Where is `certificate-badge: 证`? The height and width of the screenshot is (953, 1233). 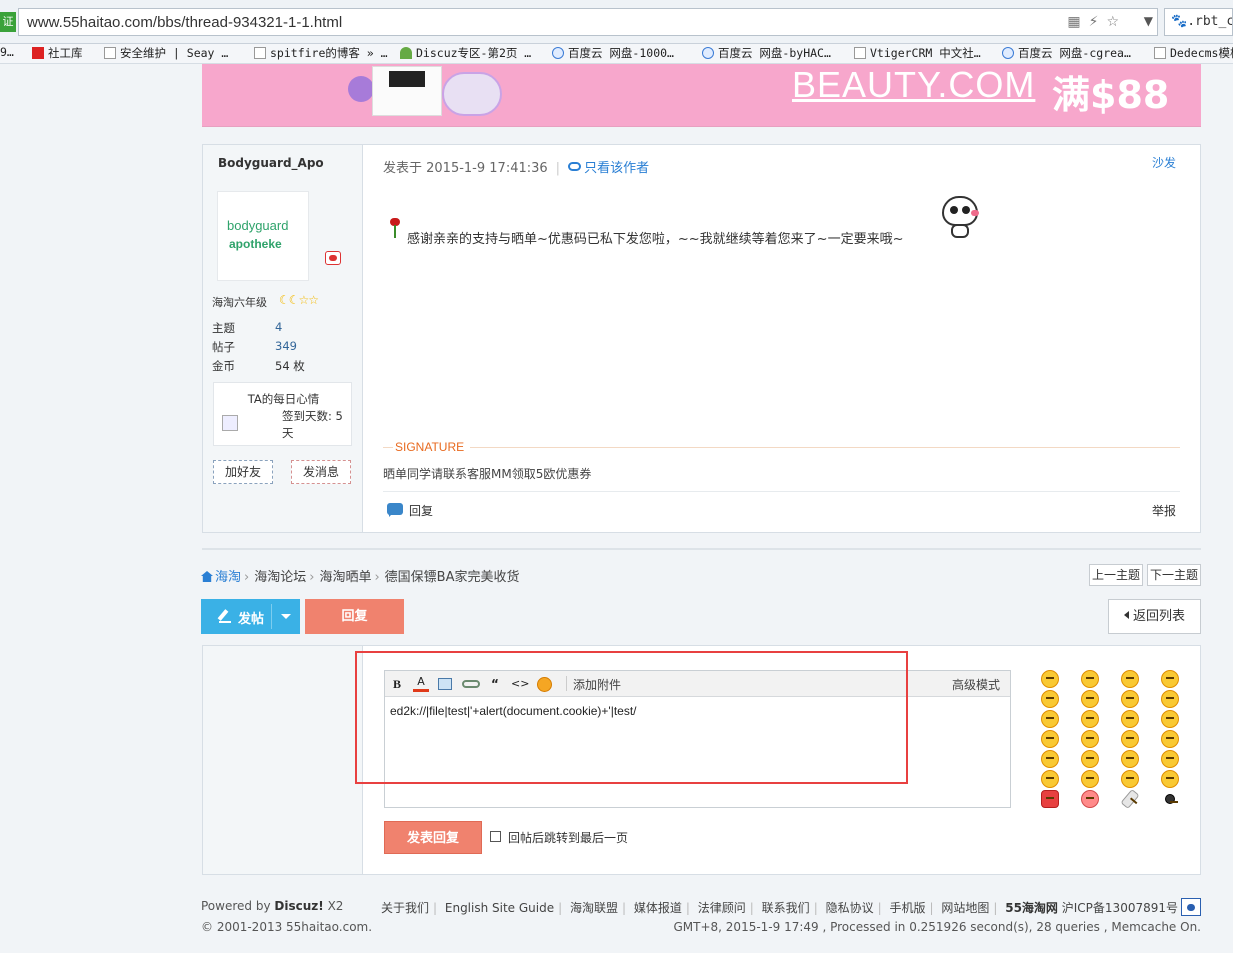 certificate-badge: 证 is located at coordinates (8, 22).